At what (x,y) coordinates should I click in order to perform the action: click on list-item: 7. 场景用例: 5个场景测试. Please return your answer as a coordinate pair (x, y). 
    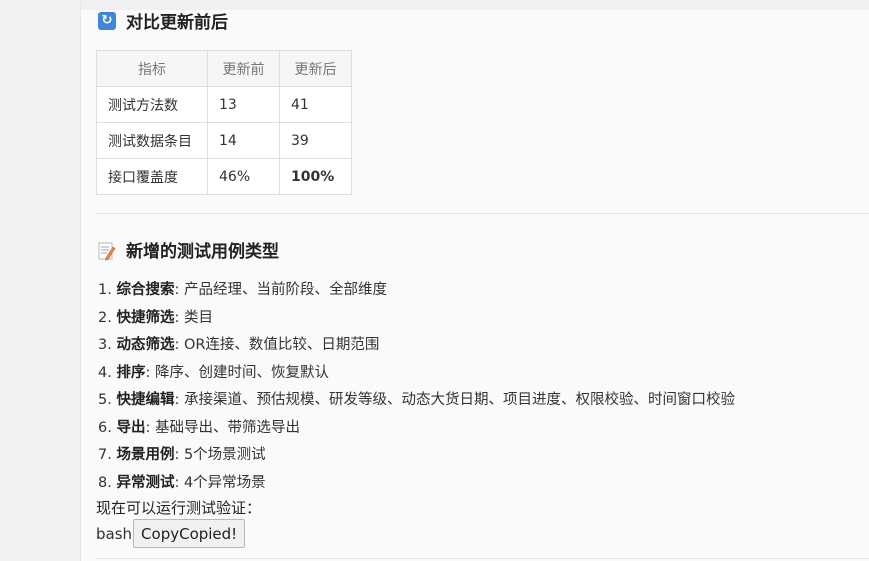
    Looking at the image, I should click on (182, 455).